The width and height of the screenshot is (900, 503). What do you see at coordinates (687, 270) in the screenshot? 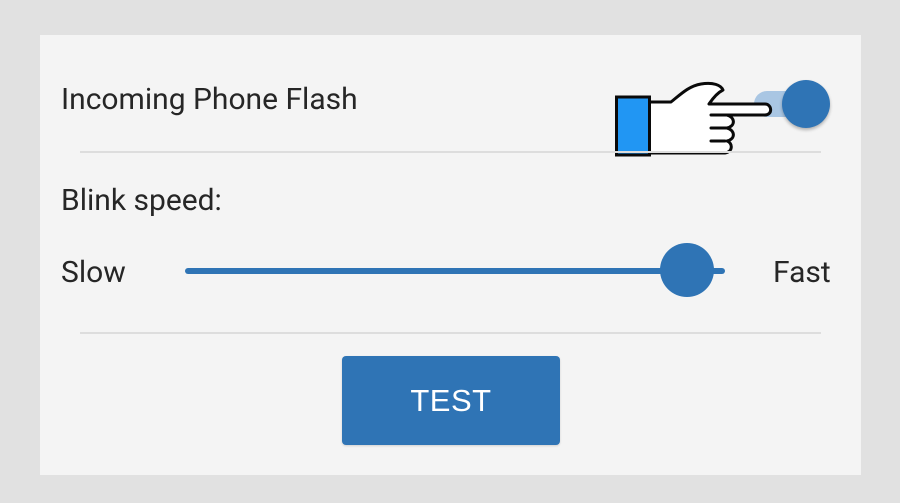
I see `slider-thumb` at bounding box center [687, 270].